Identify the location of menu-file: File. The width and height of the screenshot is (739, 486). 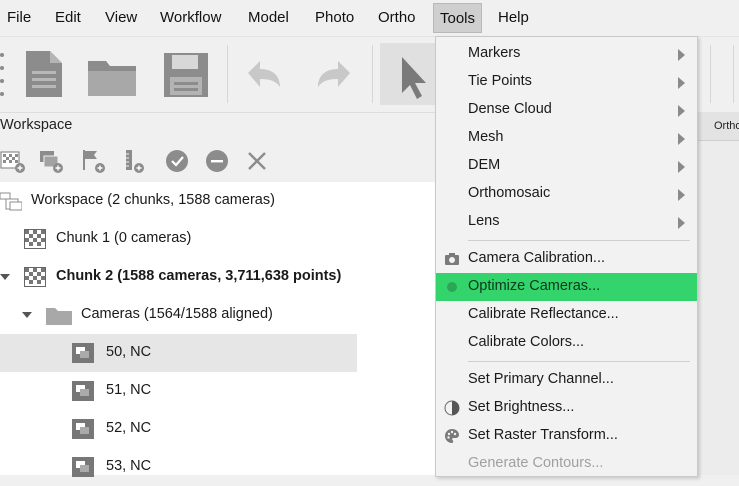
(19, 17).